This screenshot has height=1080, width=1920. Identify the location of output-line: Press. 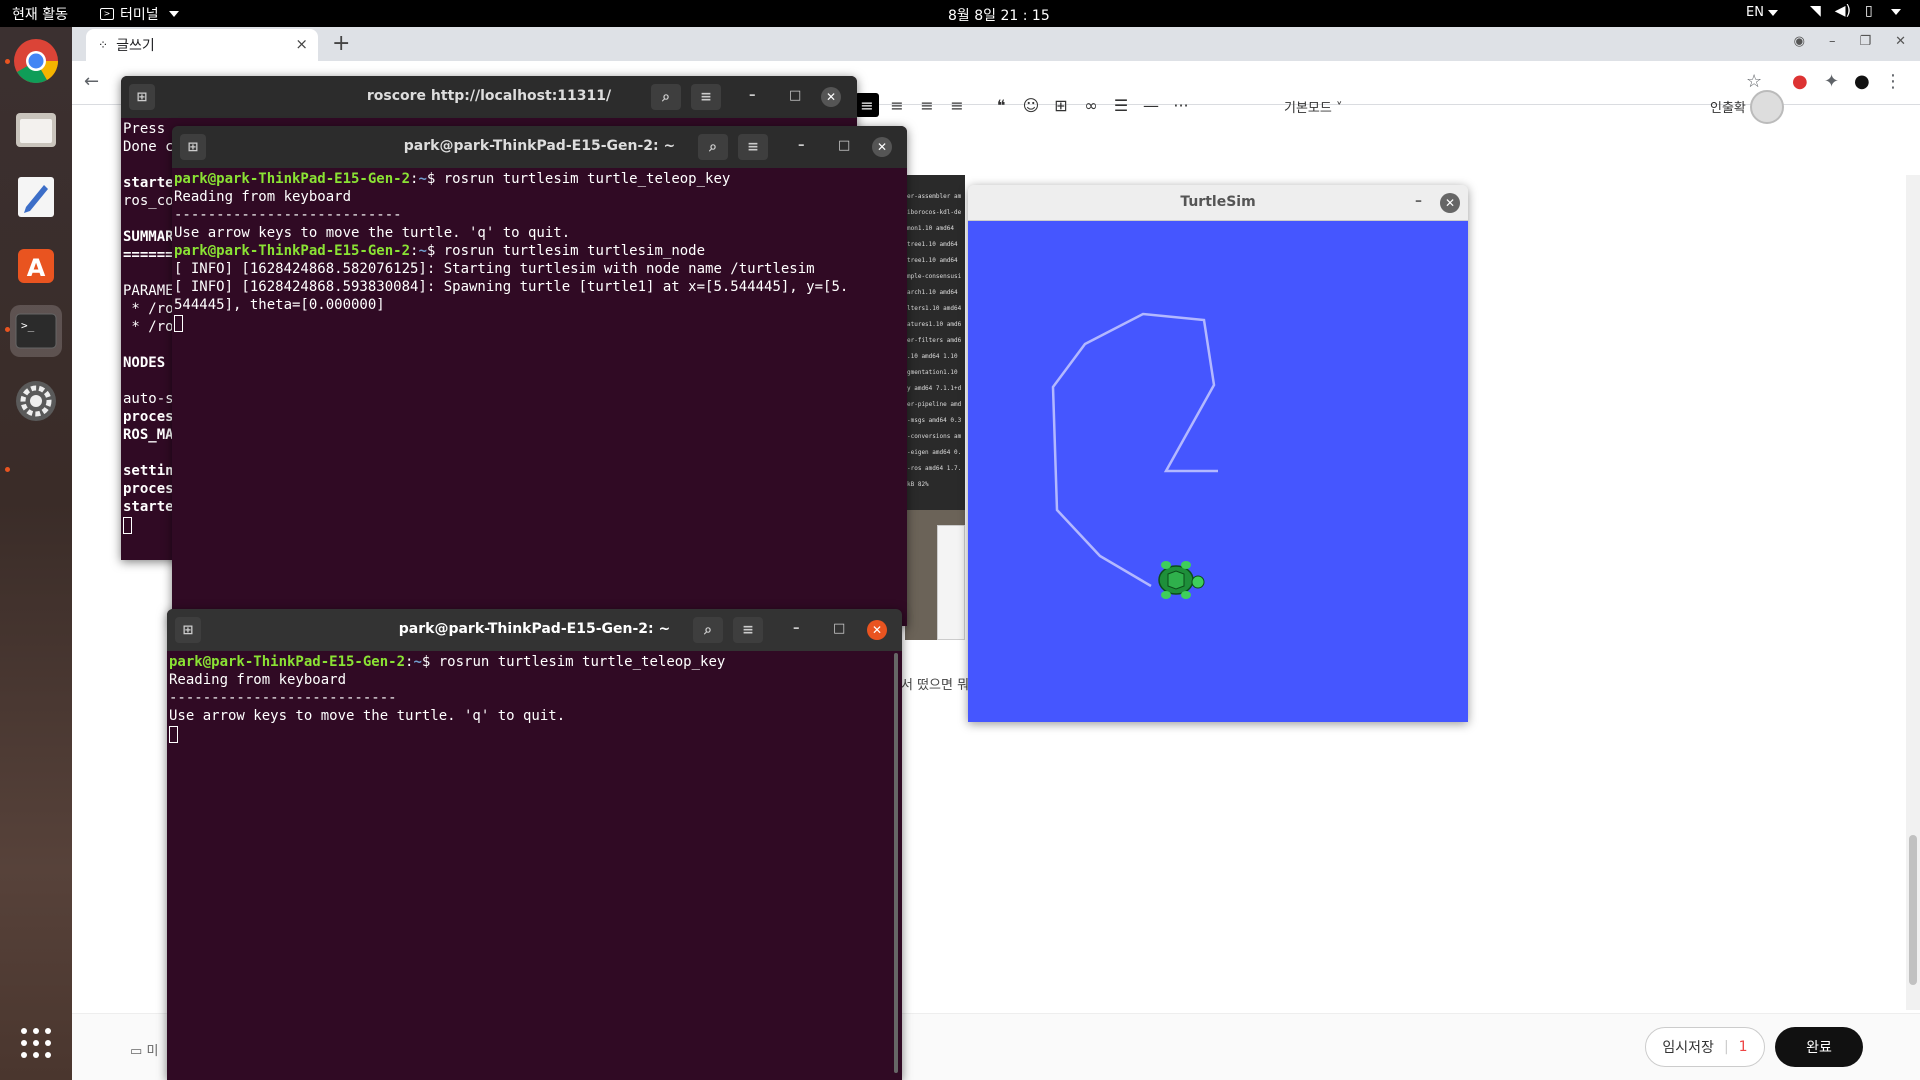
(144, 129).